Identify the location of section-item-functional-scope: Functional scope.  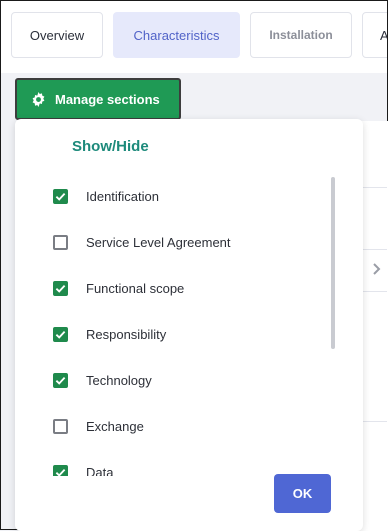
(118, 288).